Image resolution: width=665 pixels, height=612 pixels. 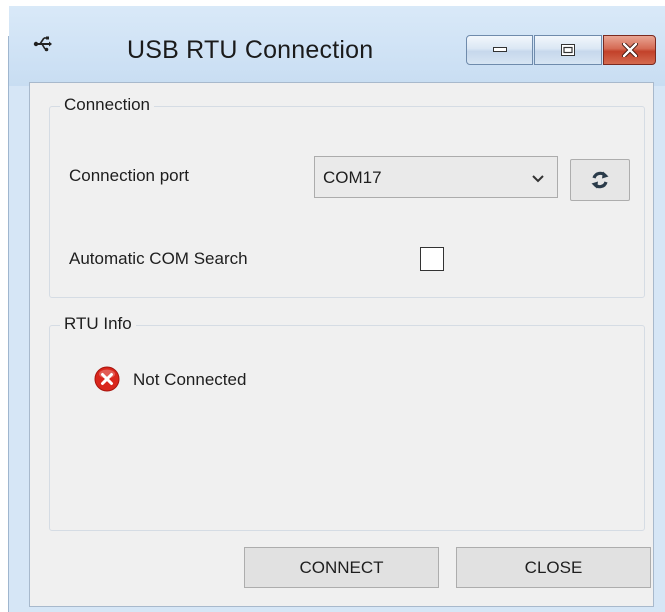 I want to click on close-icon, so click(x=629, y=50).